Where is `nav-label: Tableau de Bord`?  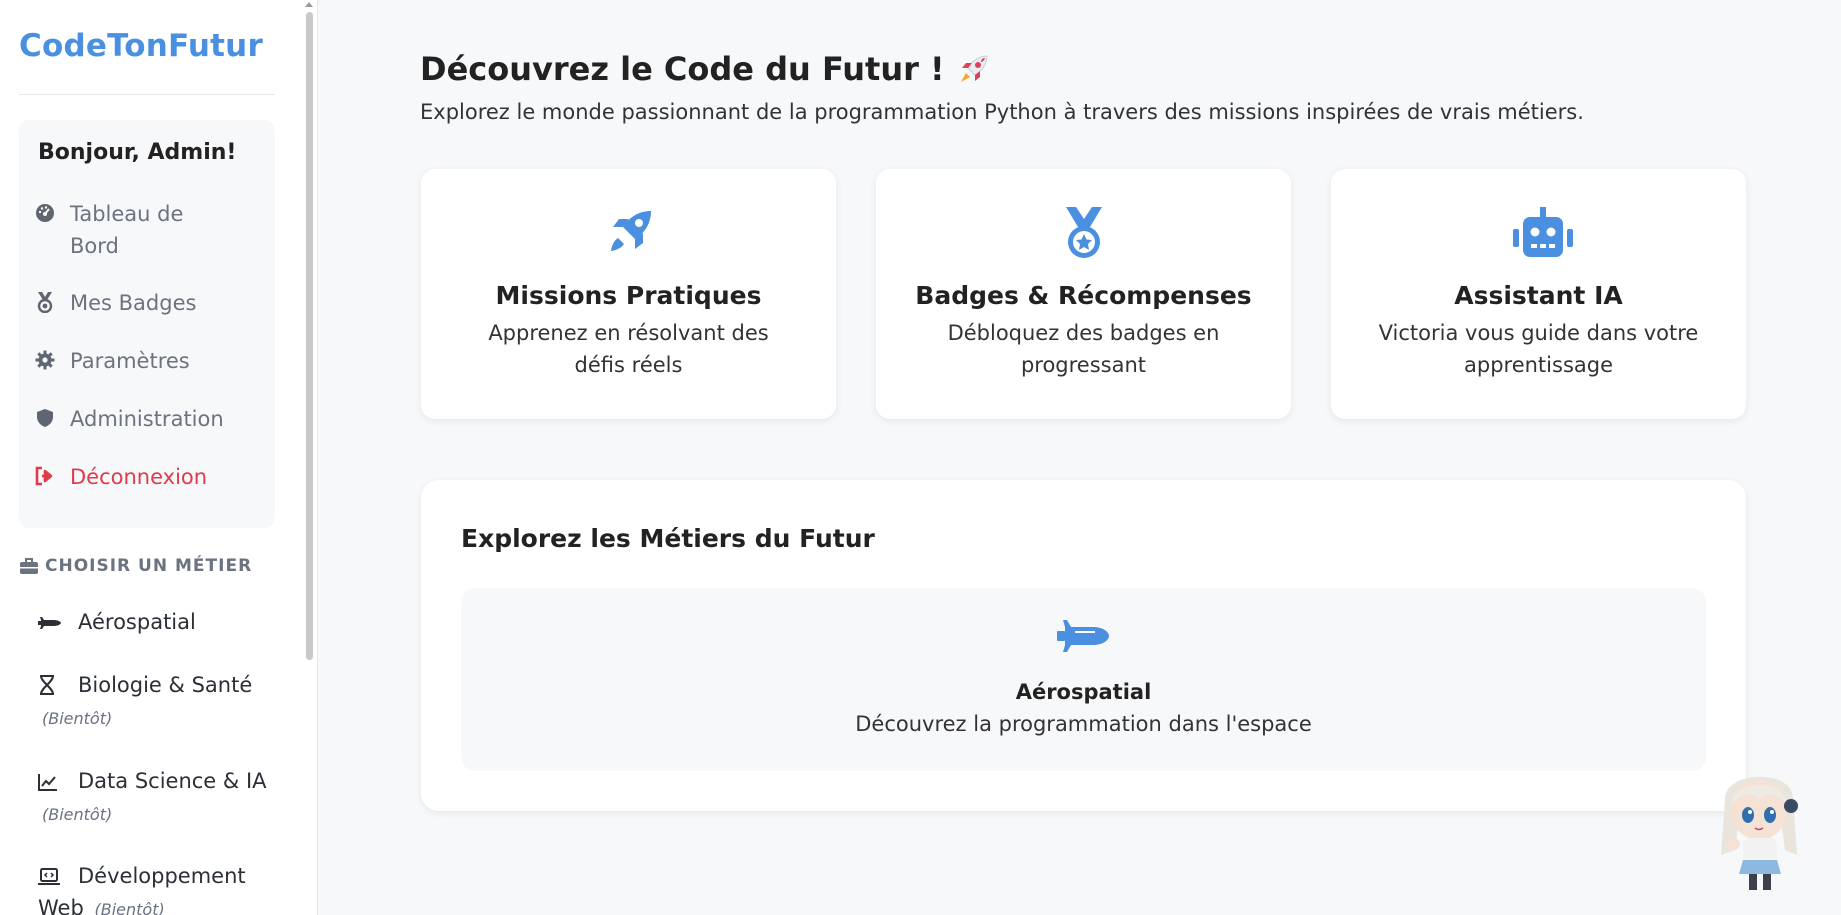 nav-label: Tableau de Bord is located at coordinates (127, 230).